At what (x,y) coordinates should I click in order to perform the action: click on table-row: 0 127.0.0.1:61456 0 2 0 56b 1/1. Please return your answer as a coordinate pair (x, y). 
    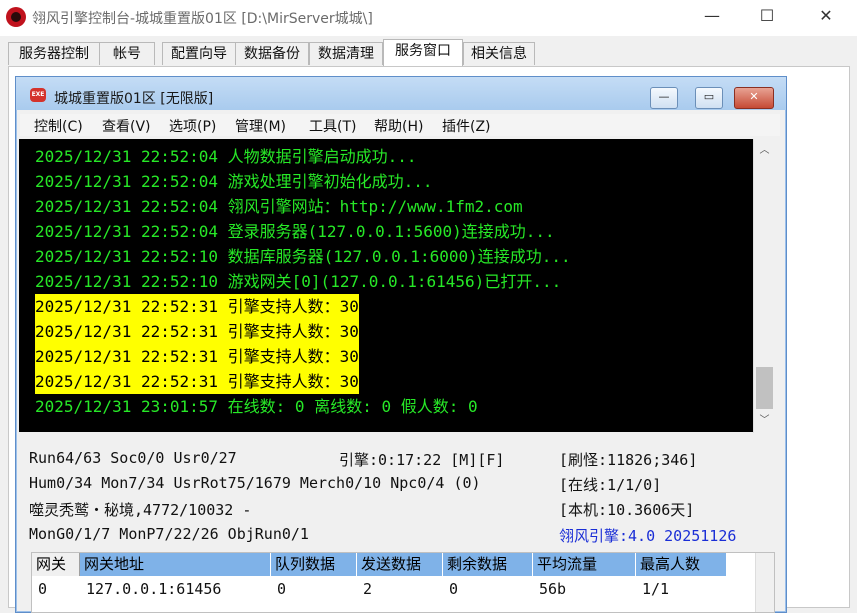
    Looking at the image, I should click on (403, 589).